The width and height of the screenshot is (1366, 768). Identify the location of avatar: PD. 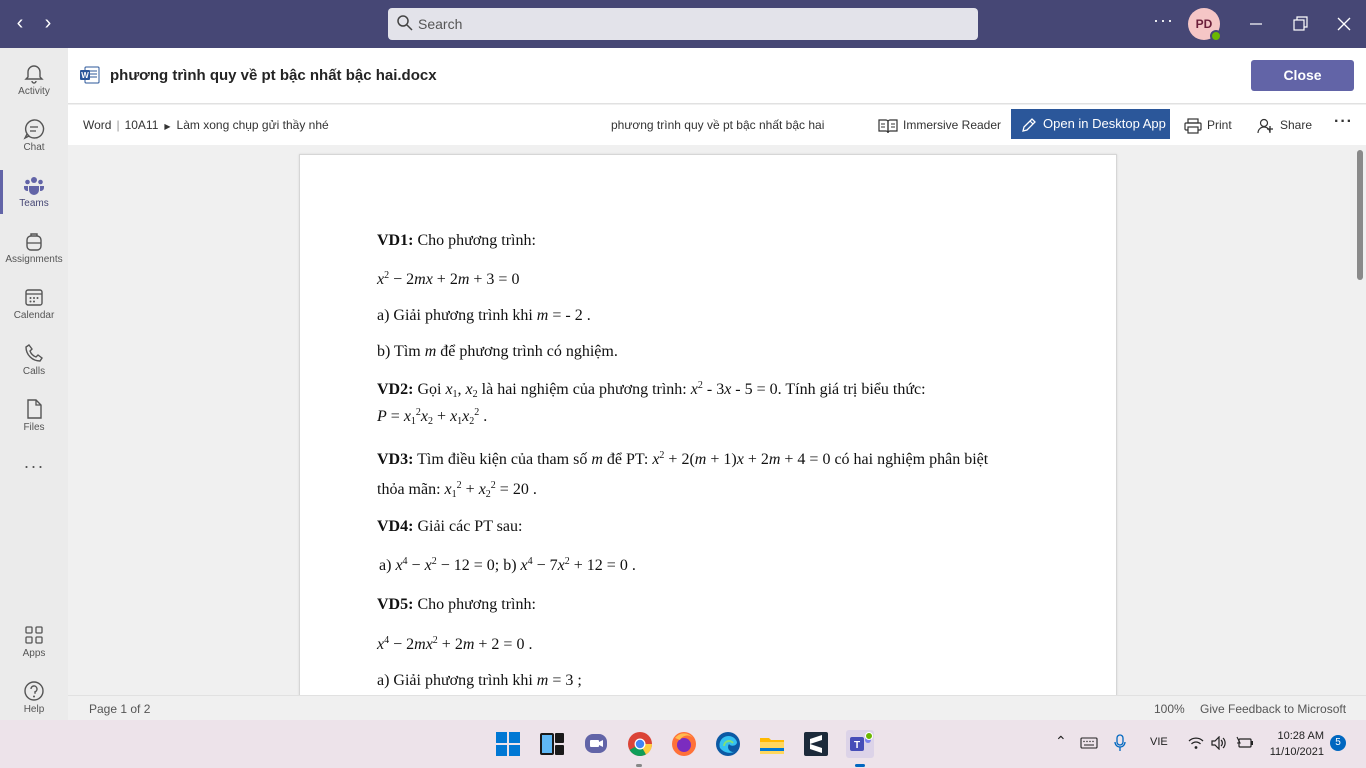
(1205, 25).